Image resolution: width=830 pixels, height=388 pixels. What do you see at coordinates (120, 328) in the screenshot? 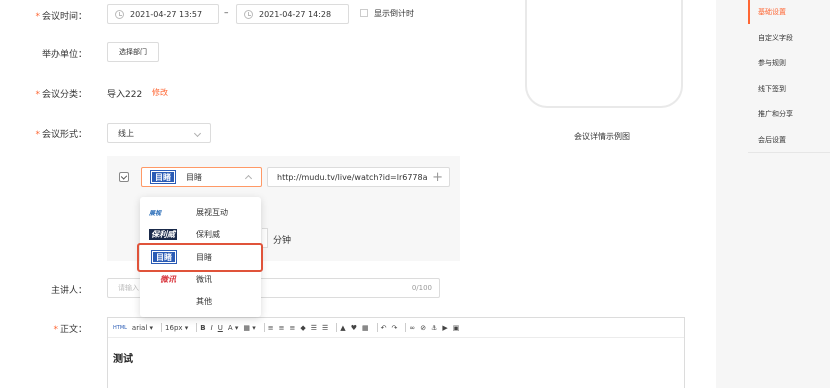
I see `html-source-button: HTML` at bounding box center [120, 328].